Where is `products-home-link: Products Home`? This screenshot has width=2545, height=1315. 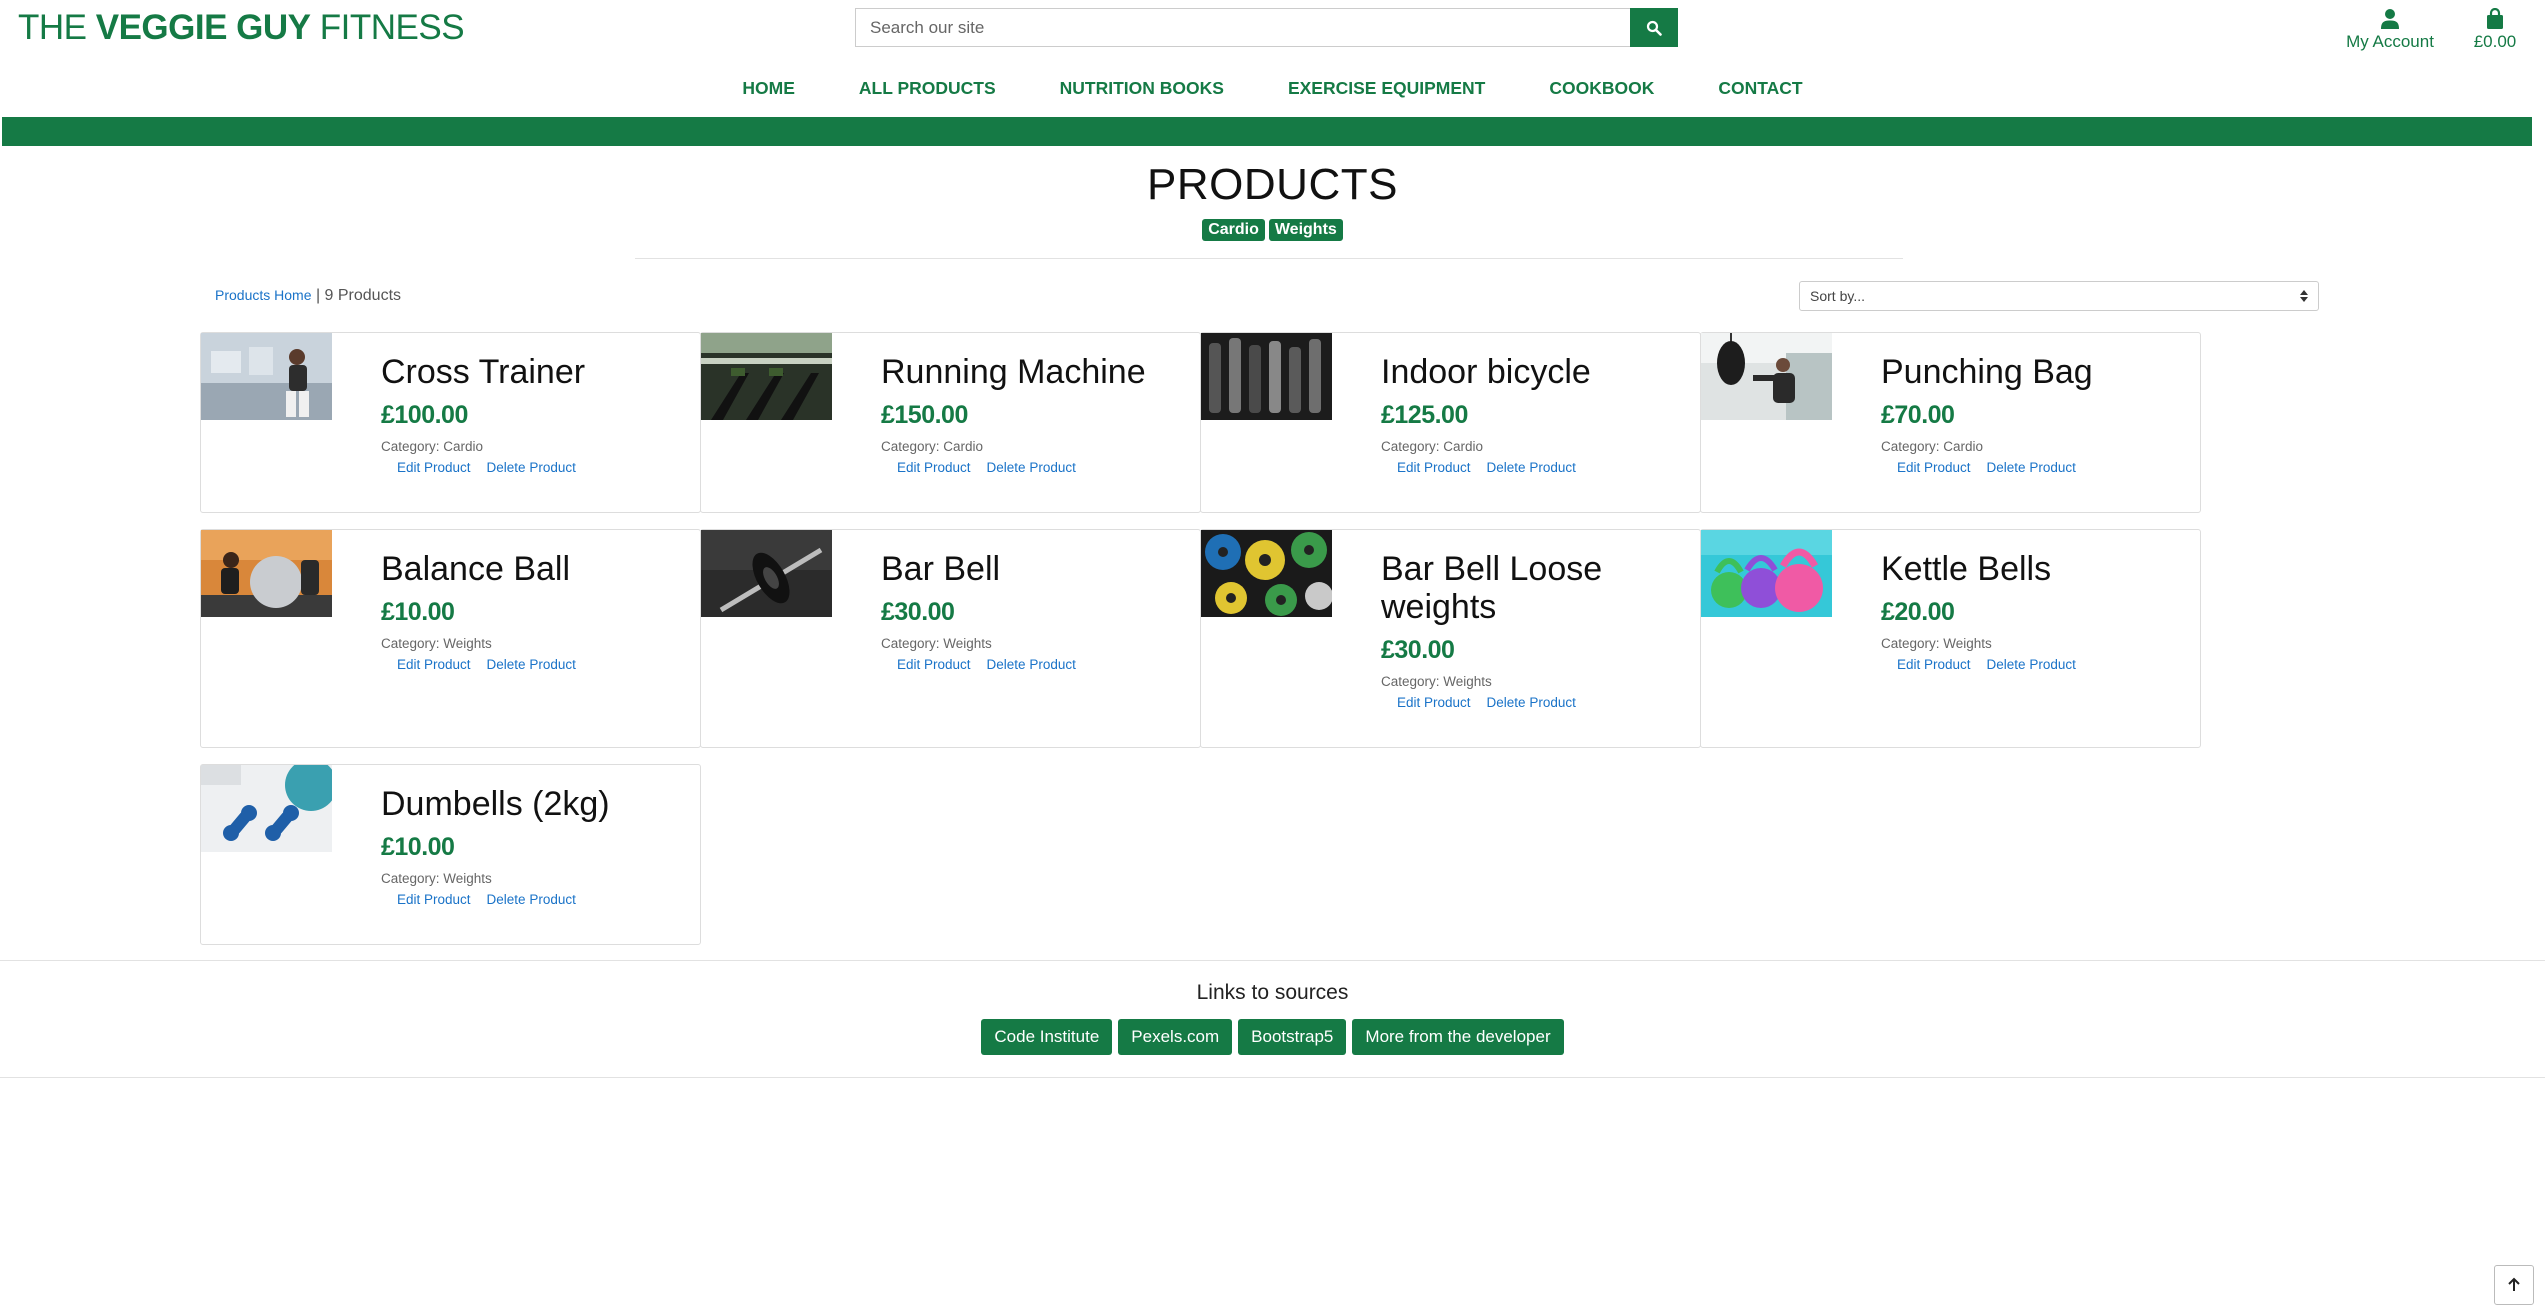
products-home-link: Products Home is located at coordinates (263, 295).